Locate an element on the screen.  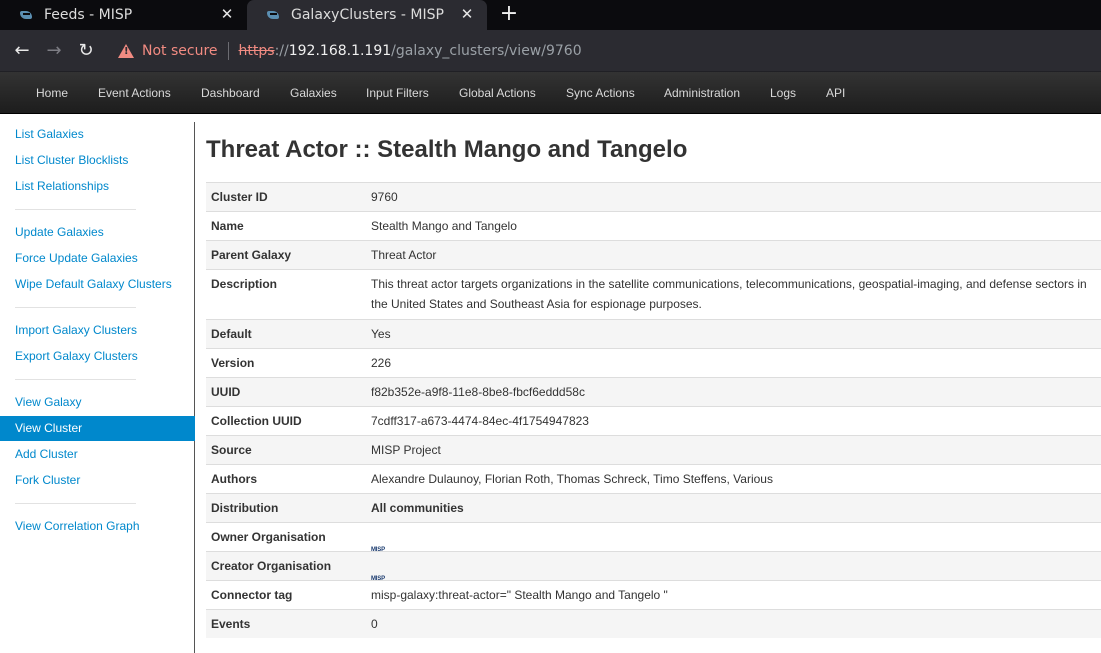
row-label: Default is located at coordinates (286, 334).